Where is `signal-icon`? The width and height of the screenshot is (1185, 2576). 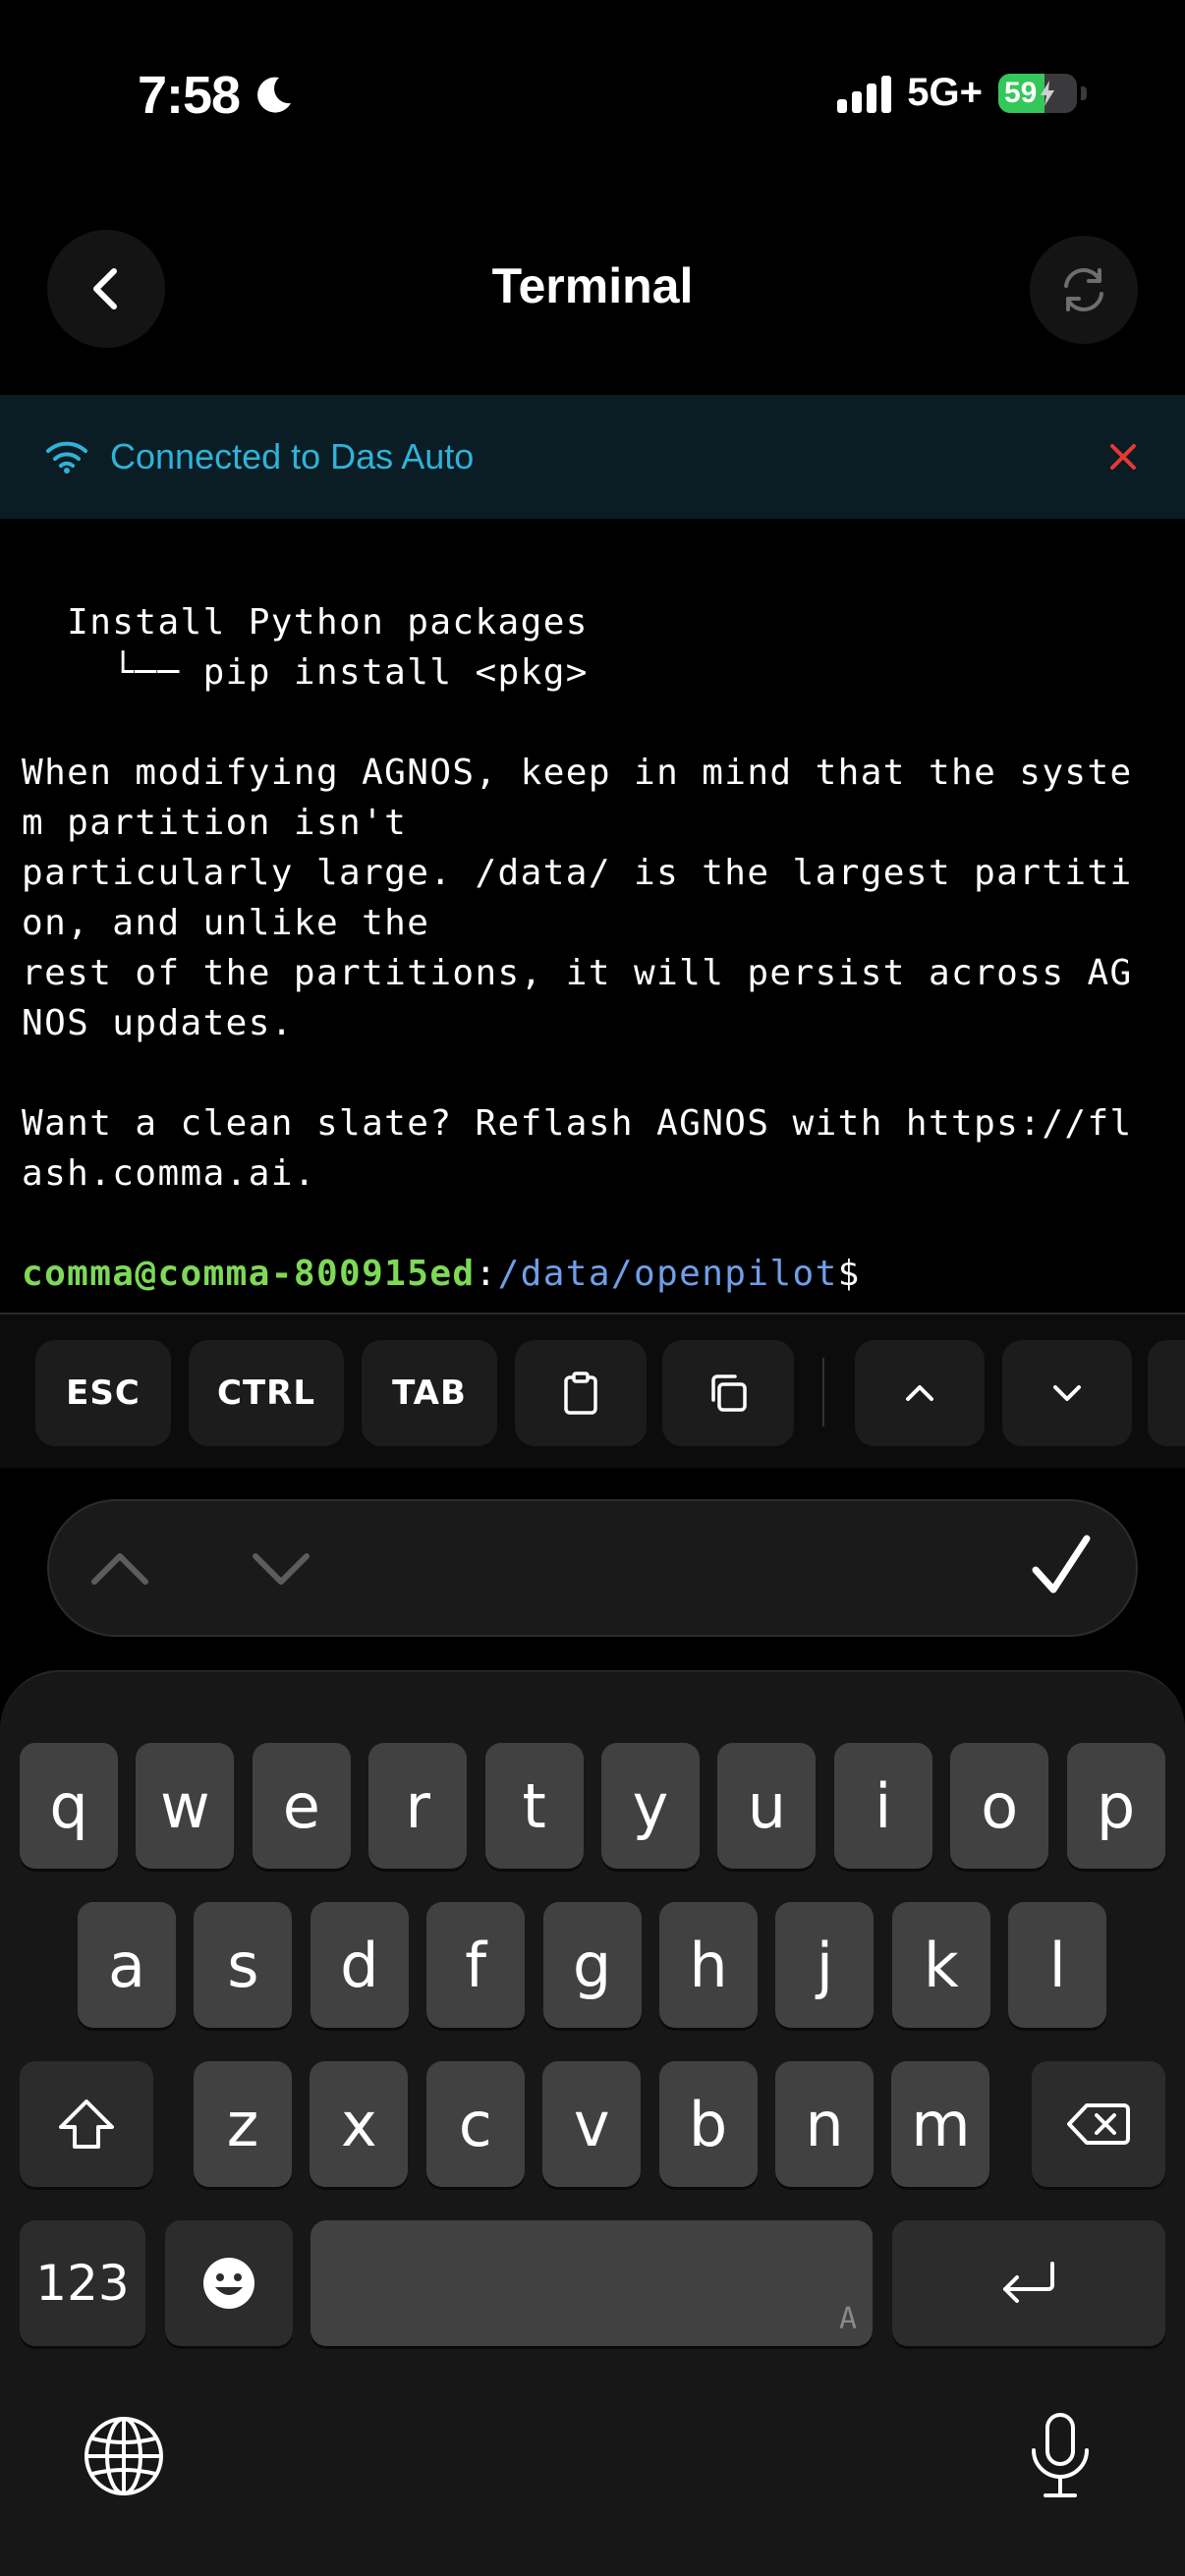
signal-icon is located at coordinates (865, 93).